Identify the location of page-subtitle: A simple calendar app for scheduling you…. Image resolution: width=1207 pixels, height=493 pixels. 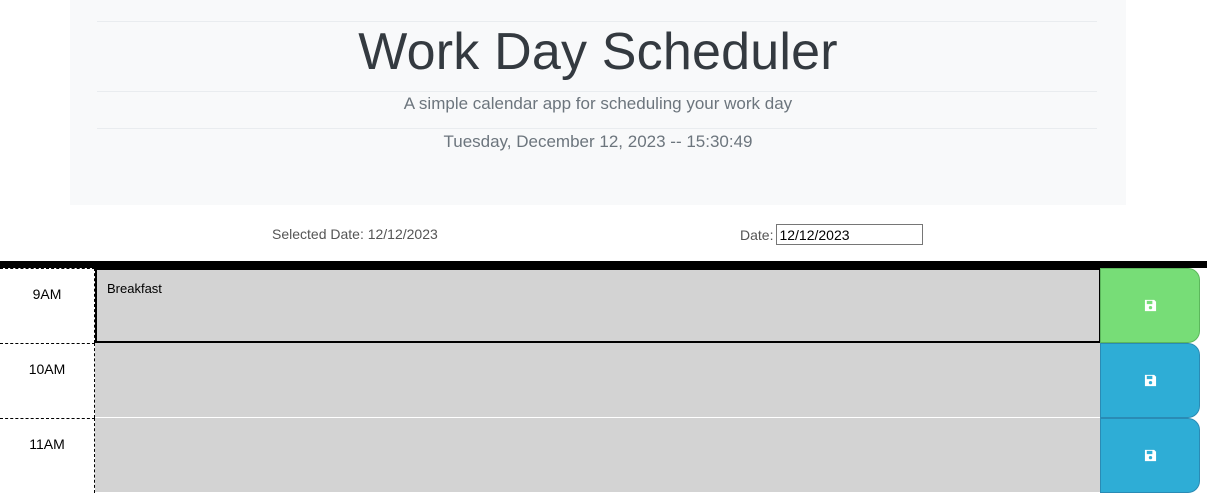
(598, 103).